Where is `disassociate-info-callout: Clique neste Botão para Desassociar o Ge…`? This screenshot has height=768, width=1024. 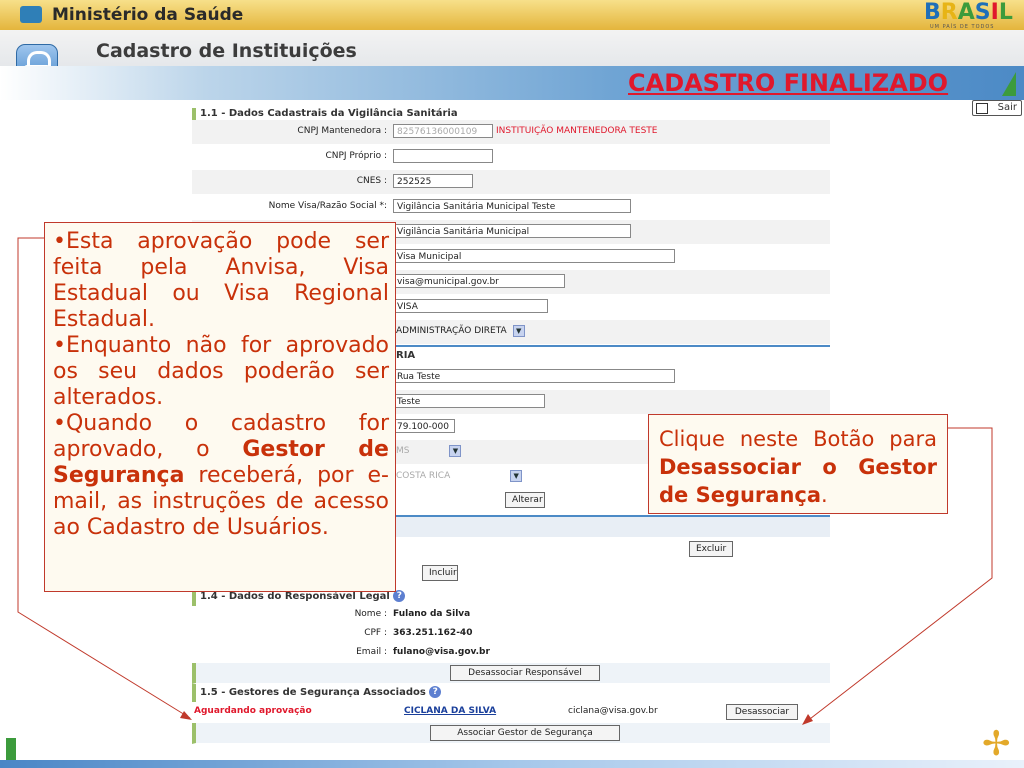
disassociate-info-callout: Clique neste Botão para Desassociar o Ge… is located at coordinates (798, 464).